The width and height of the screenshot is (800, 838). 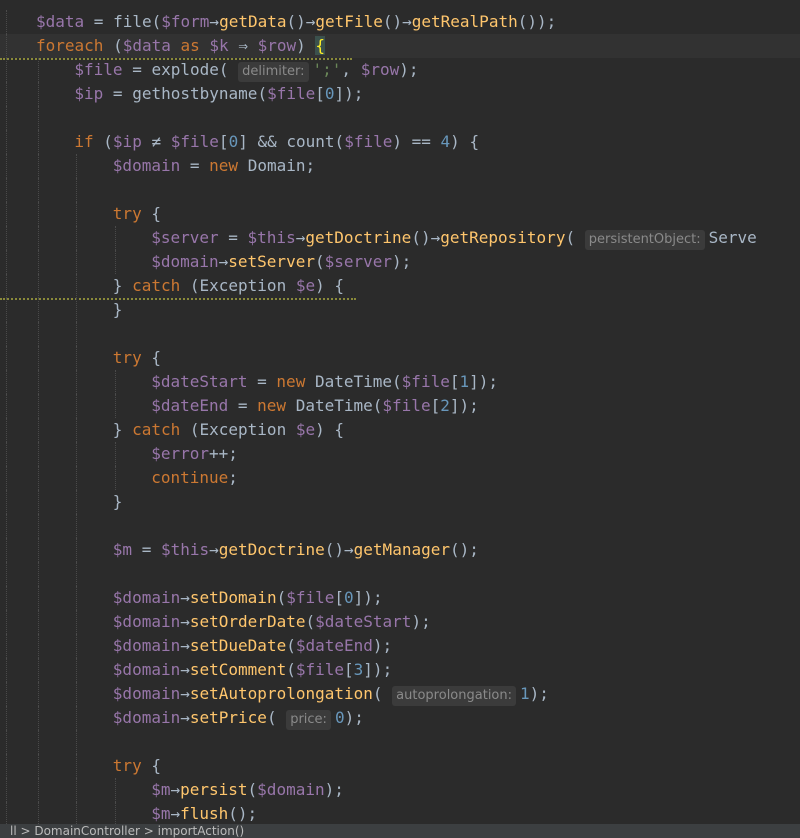 What do you see at coordinates (330, 285) in the screenshot?
I see `code-punct: ) {` at bounding box center [330, 285].